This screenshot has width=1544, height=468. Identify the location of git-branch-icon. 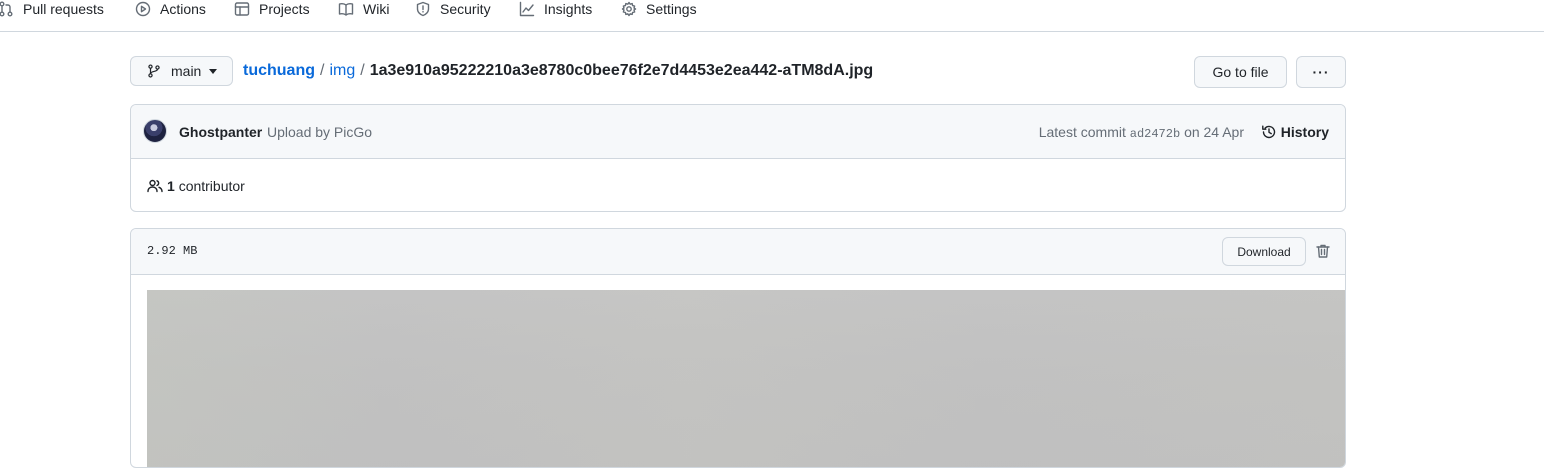
(154, 71).